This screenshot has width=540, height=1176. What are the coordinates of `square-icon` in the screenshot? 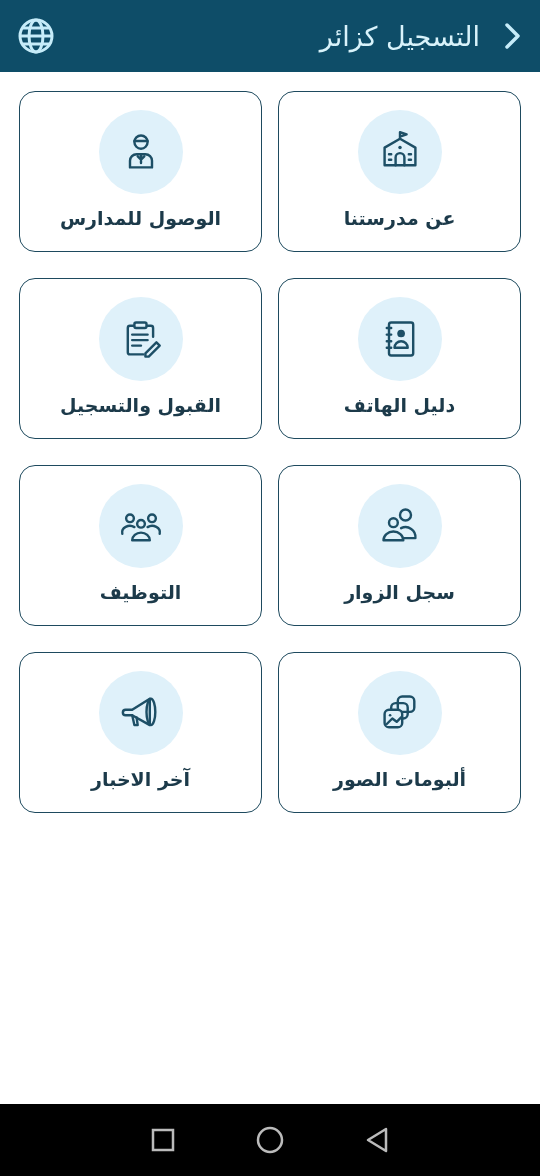 It's located at (162, 1140).